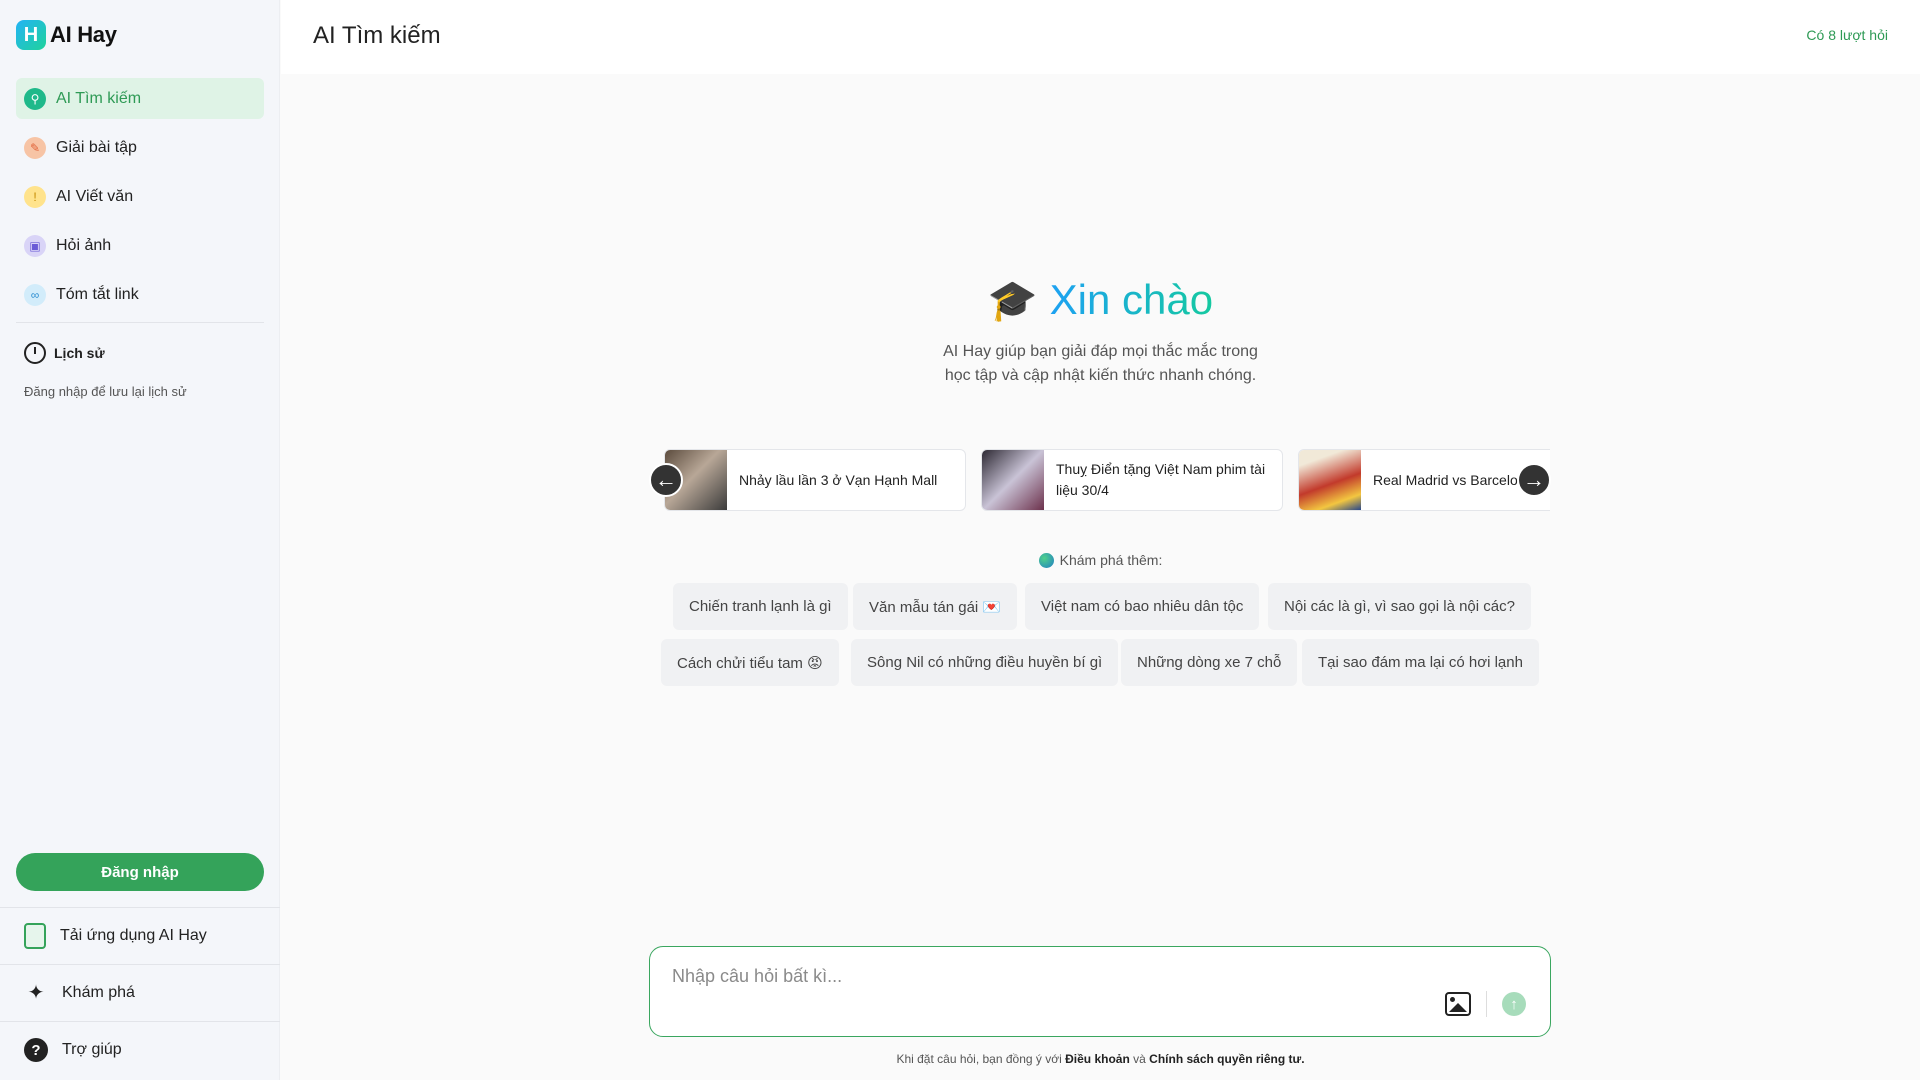 This screenshot has height=1080, width=1920. I want to click on history-clock-icon, so click(35, 353).